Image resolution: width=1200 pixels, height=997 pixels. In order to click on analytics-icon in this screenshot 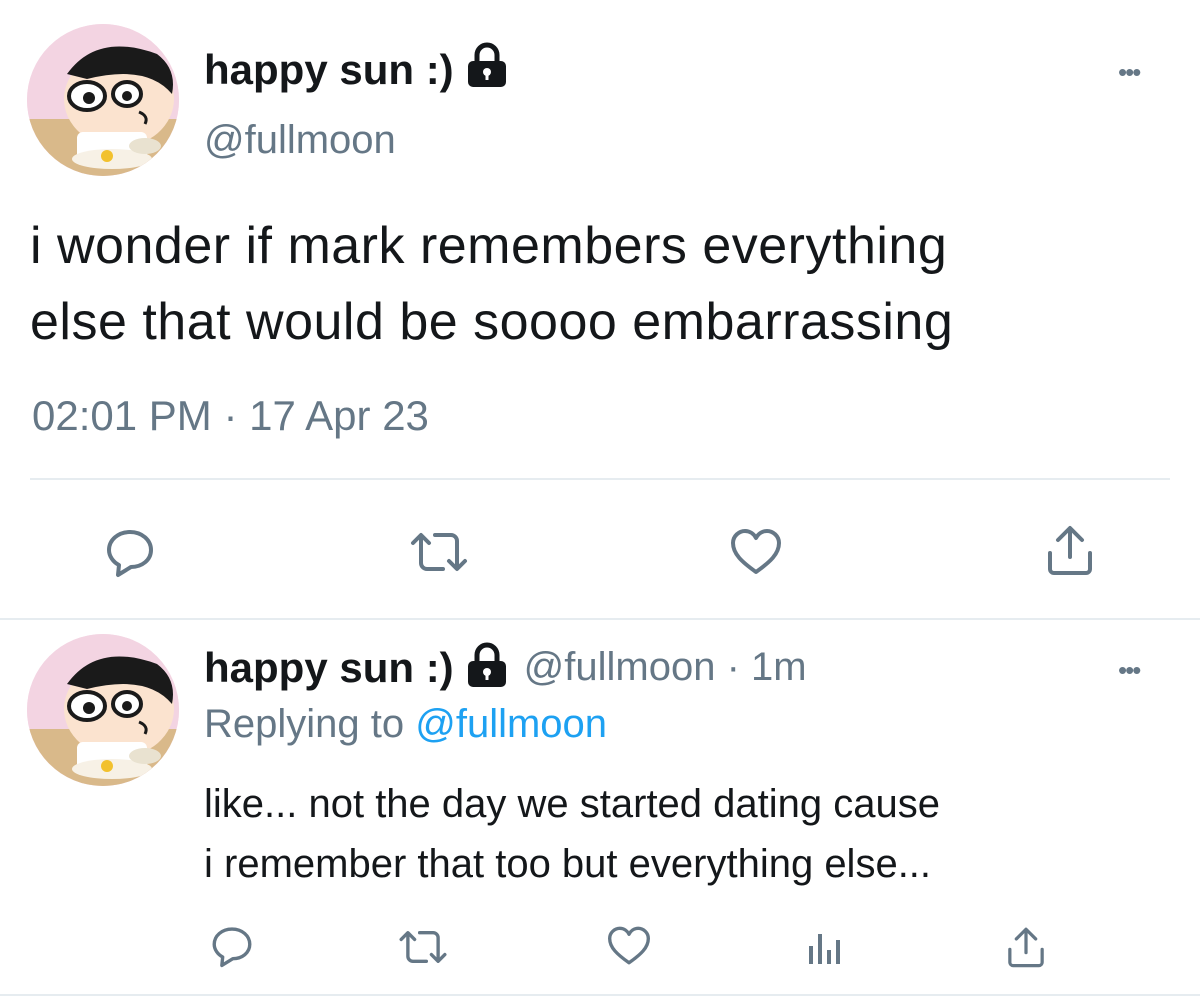, I will do `click(824, 949)`.